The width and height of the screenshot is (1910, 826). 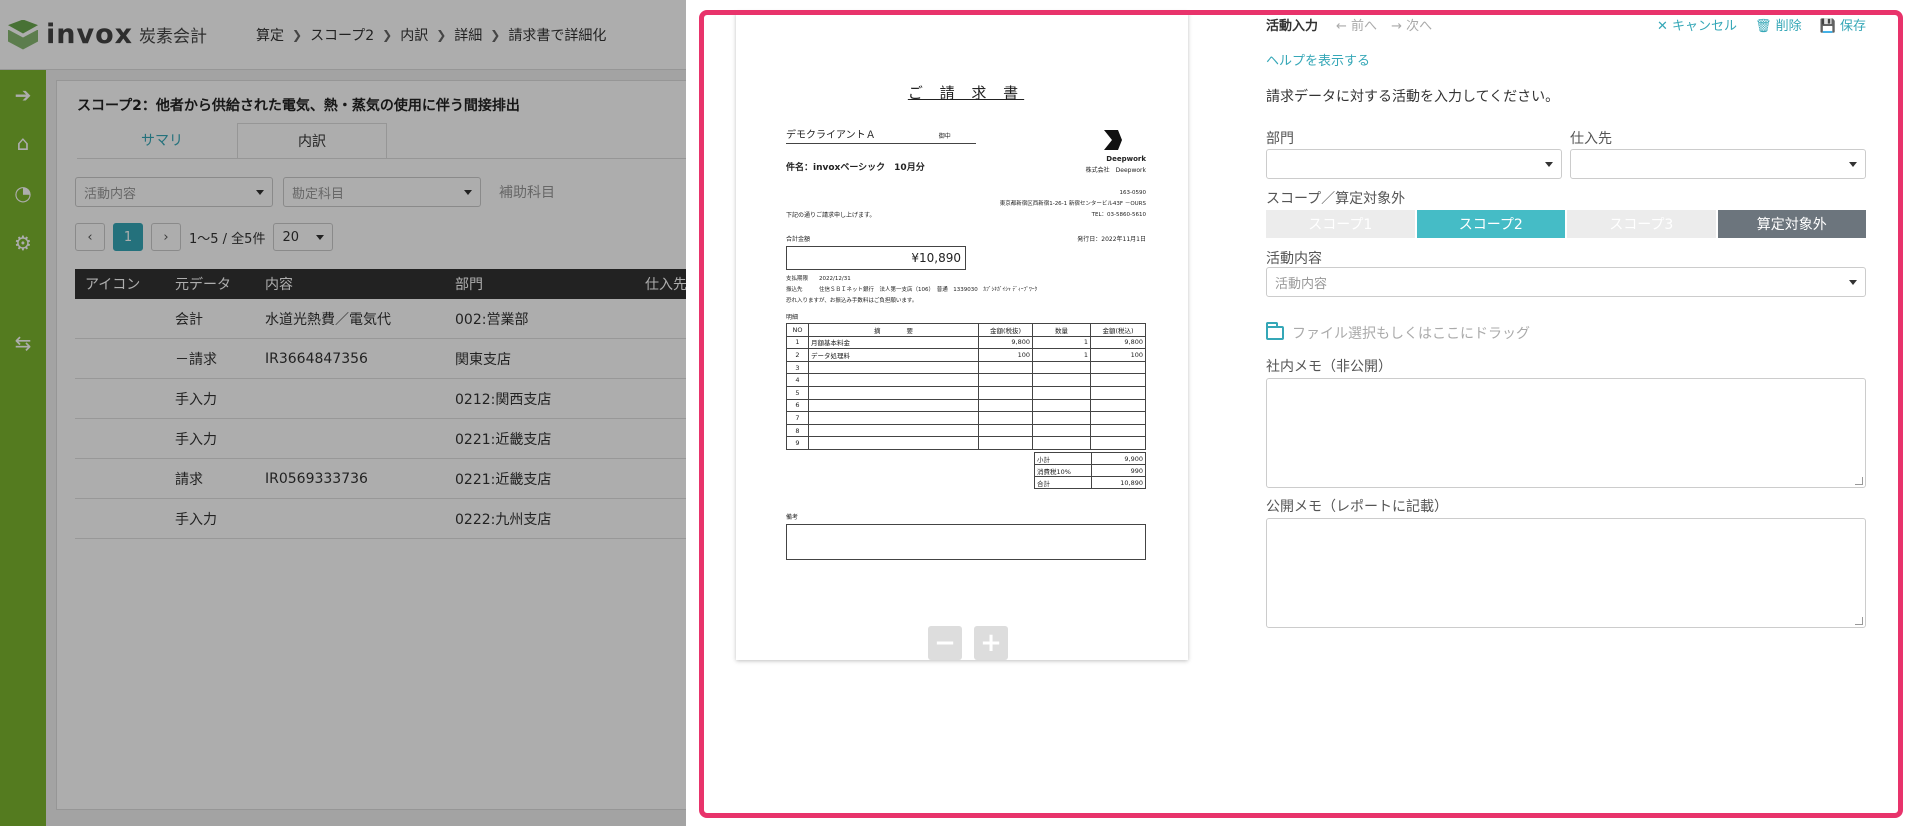 What do you see at coordinates (173, 37) in the screenshot?
I see `logo-subtitle: 炭素会計` at bounding box center [173, 37].